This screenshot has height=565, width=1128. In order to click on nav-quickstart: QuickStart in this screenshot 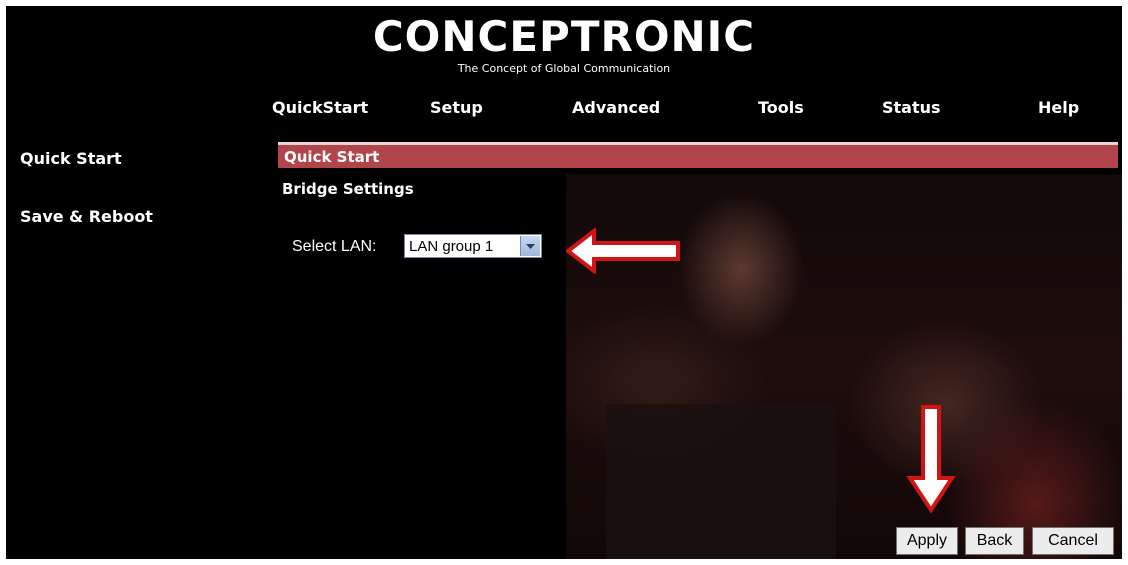, I will do `click(320, 107)`.